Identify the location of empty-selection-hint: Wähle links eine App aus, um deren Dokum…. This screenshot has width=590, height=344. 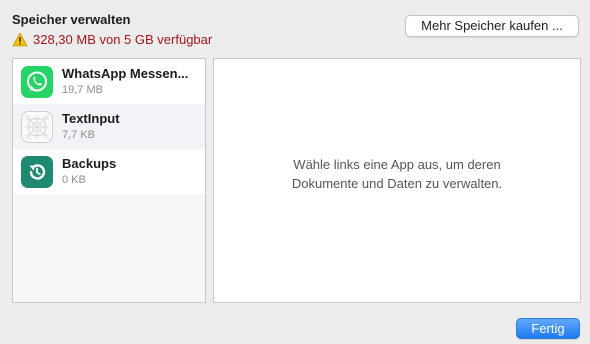
(397, 174).